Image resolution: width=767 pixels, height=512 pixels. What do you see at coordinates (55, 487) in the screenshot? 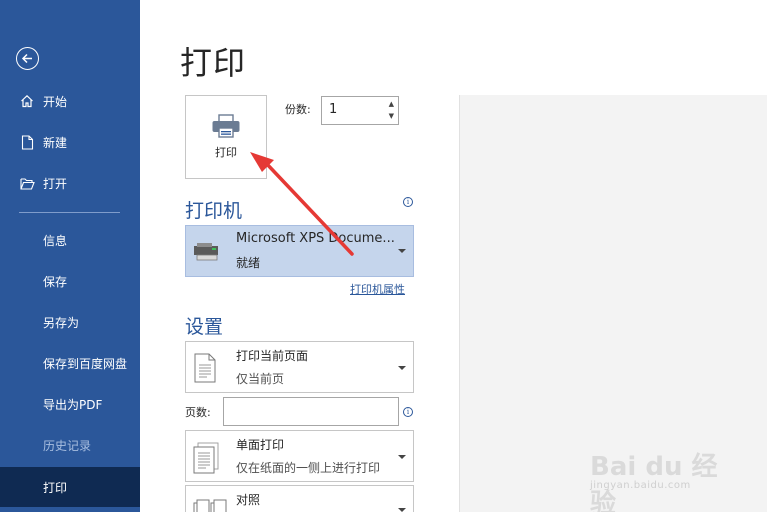
I see `sidebar-item-label: 打印` at bounding box center [55, 487].